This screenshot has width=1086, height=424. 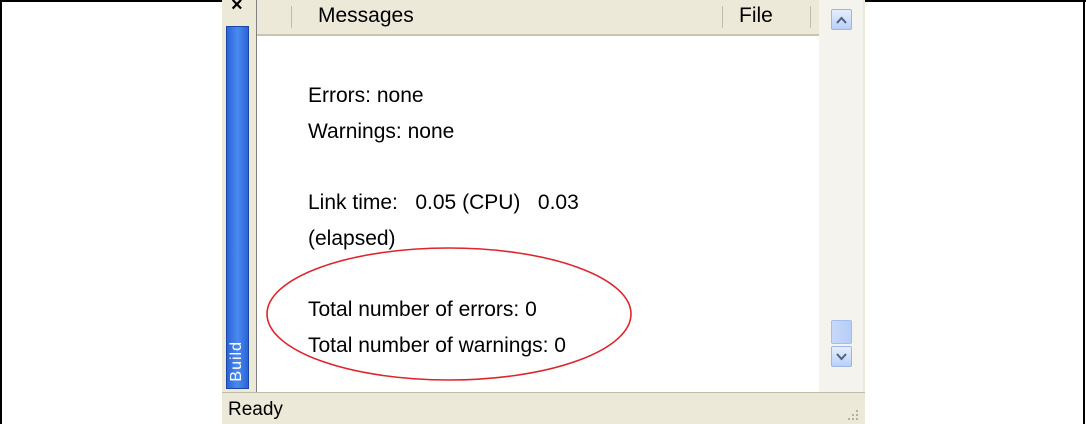 I want to click on chevron-down-icon, so click(x=841, y=356).